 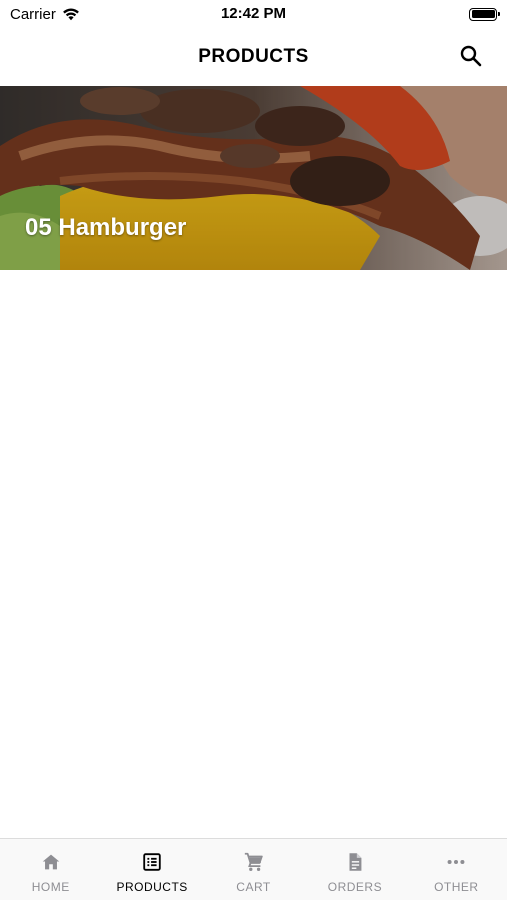 What do you see at coordinates (106, 227) in the screenshot?
I see `product-name: 05 Hamburger` at bounding box center [106, 227].